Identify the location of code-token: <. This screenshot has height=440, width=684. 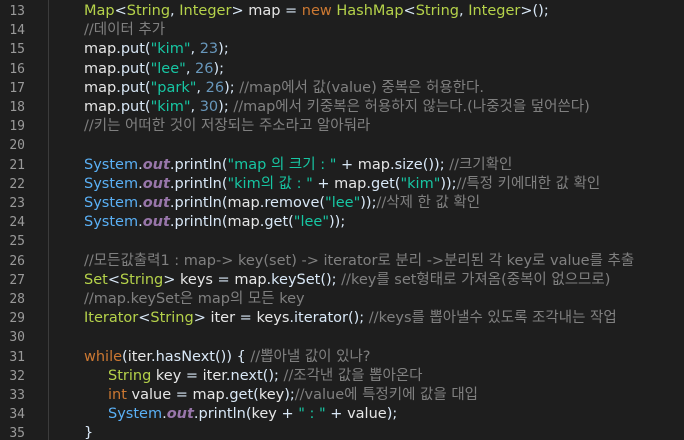
(144, 318).